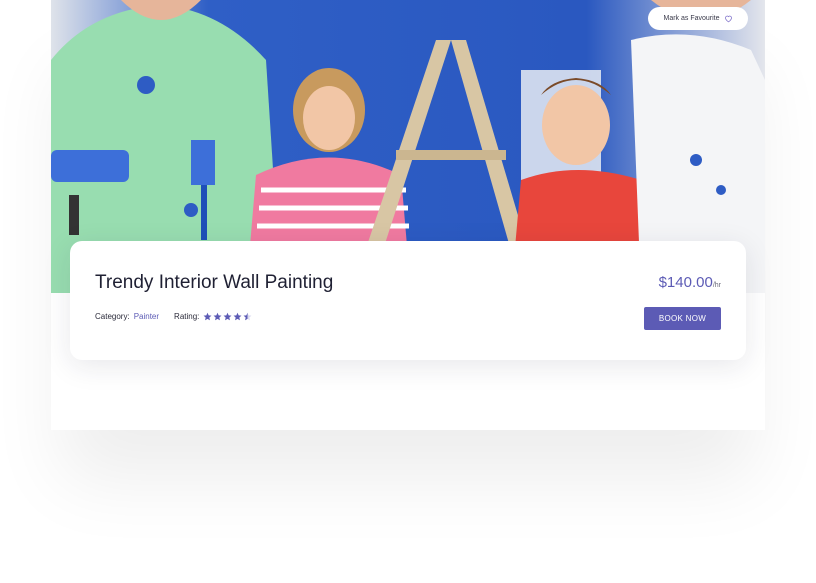 The image size is (816, 583). I want to click on price-block: $140.00/hr, so click(690, 283).